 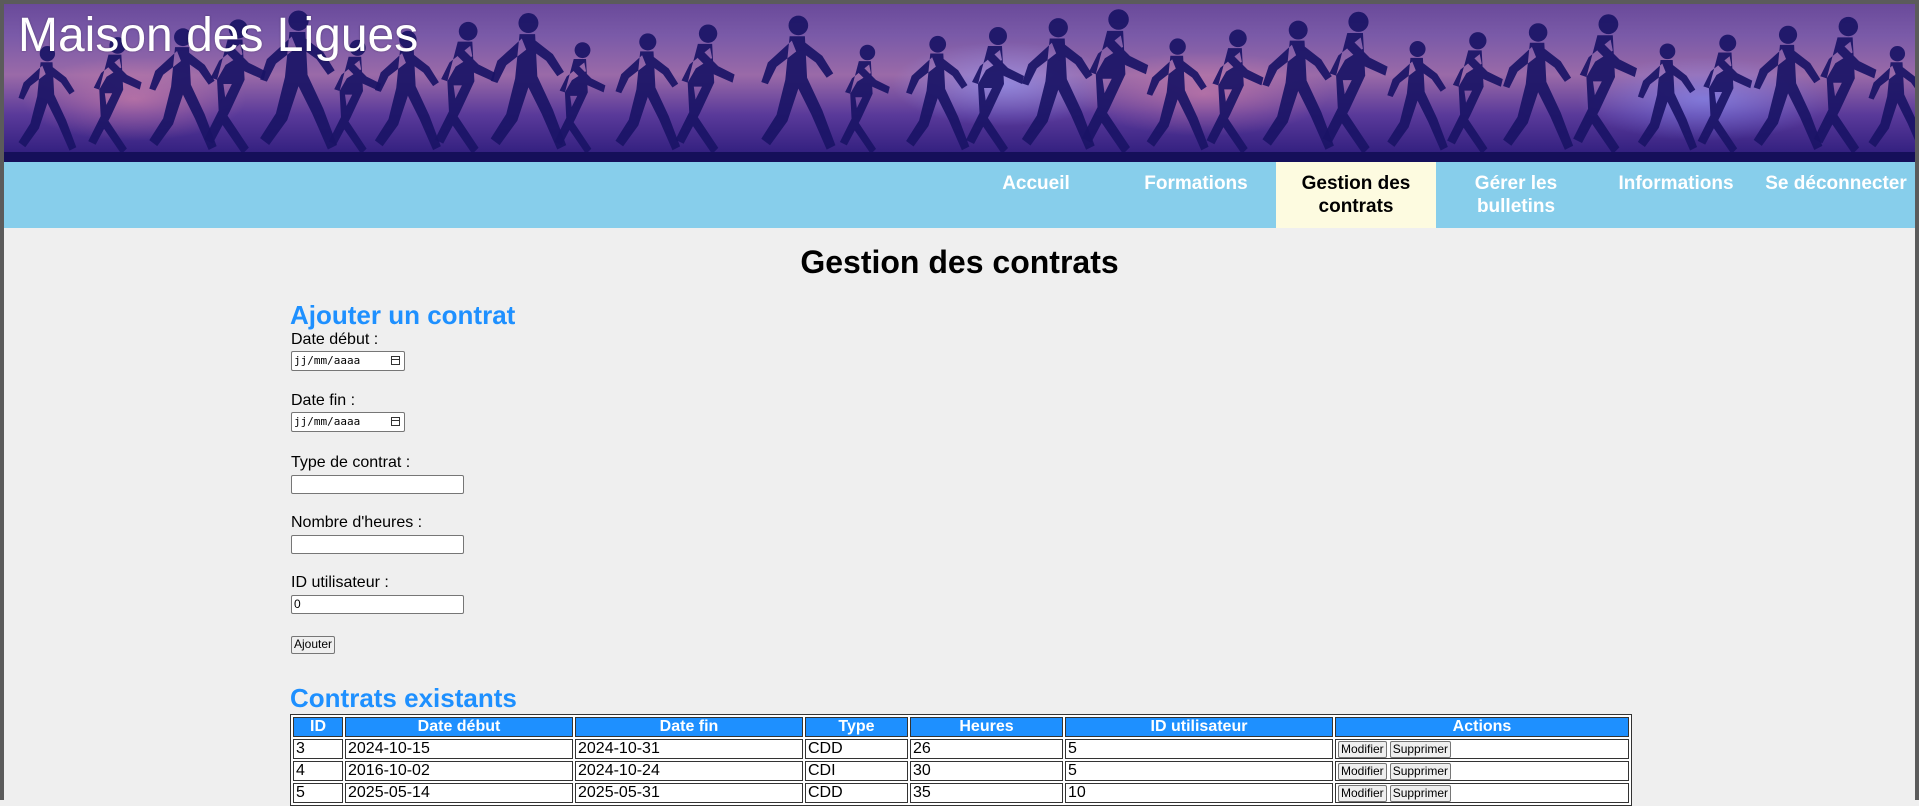 What do you see at coordinates (959, 262) in the screenshot?
I see `page-title: Gestion des contrats` at bounding box center [959, 262].